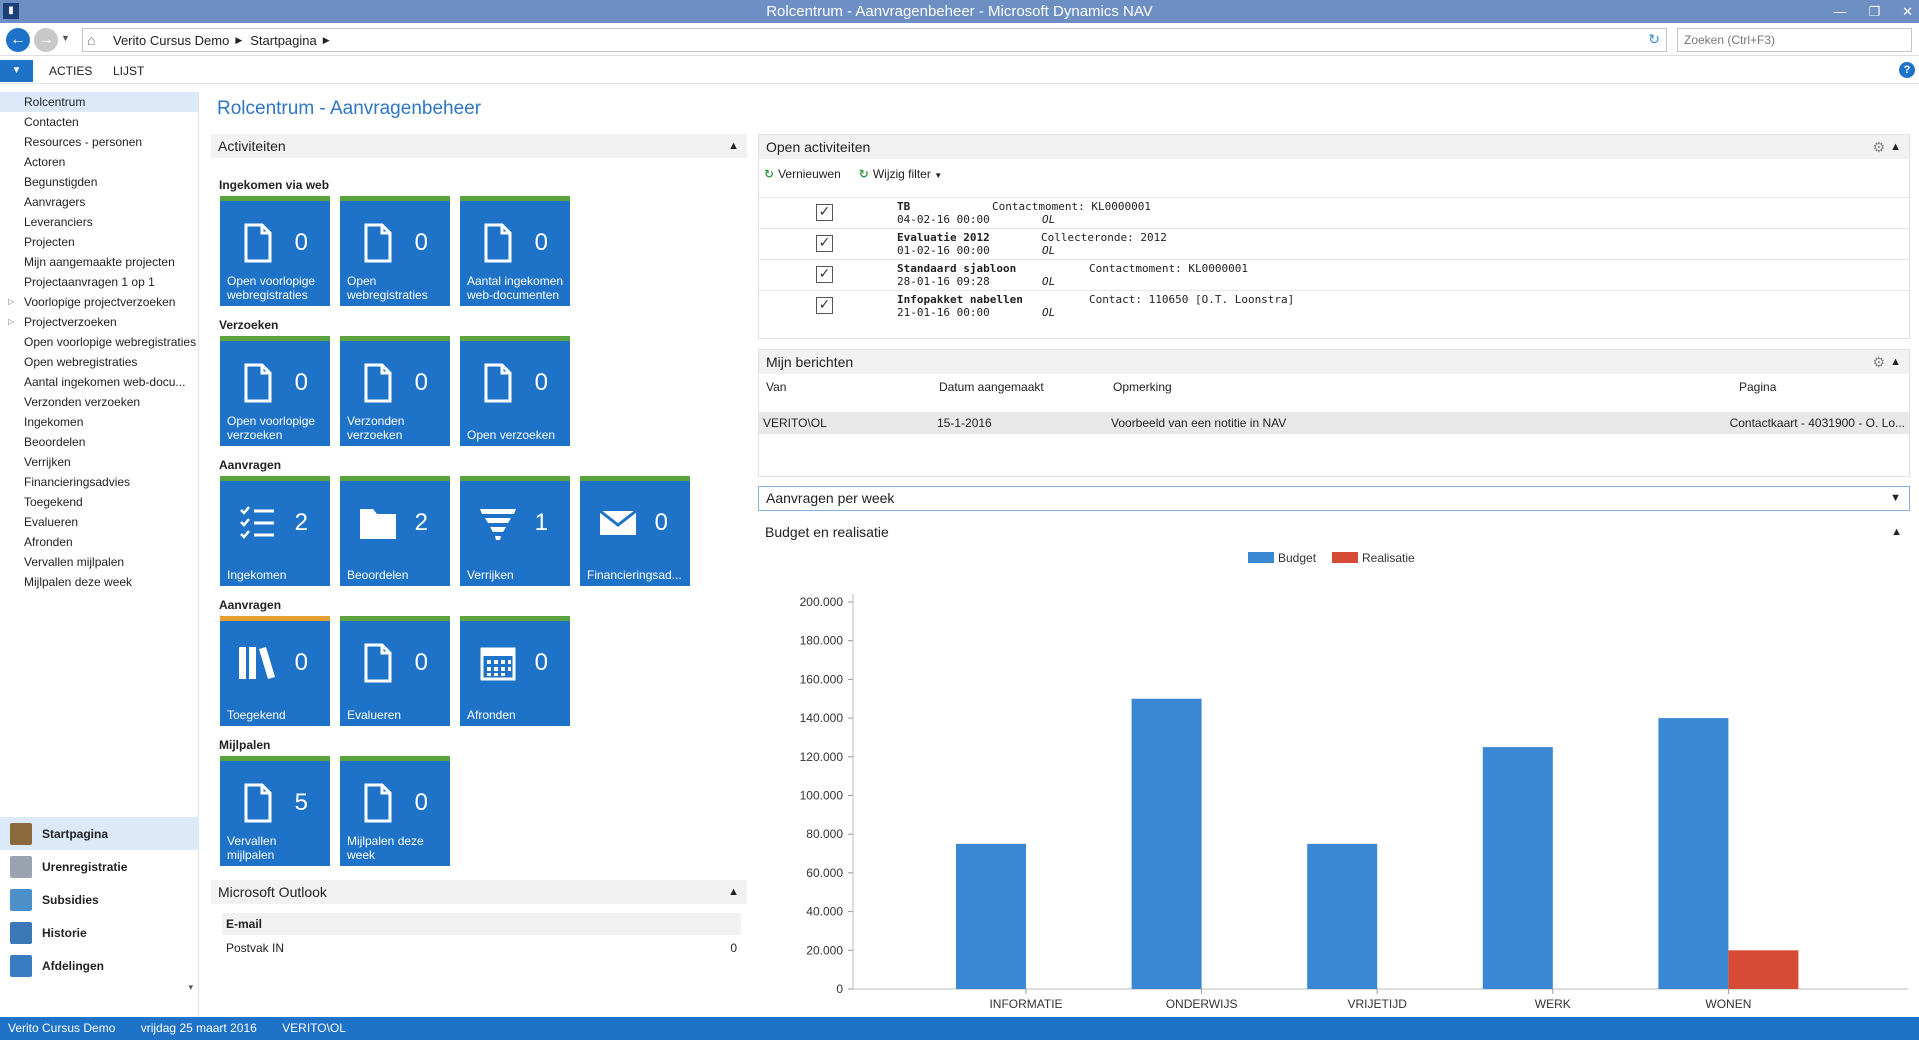 The width and height of the screenshot is (1919, 1040). What do you see at coordinates (1895, 498) in the screenshot?
I see `expand-icon: ▼` at bounding box center [1895, 498].